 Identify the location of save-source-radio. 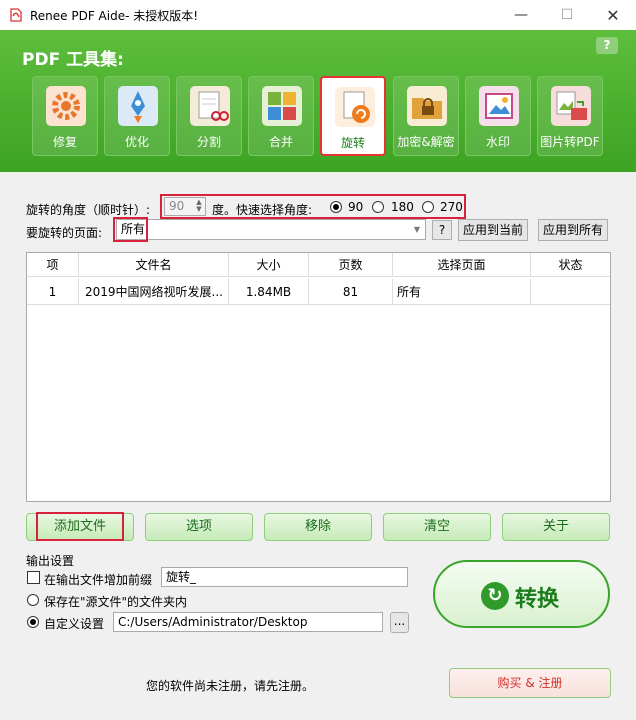
(33, 600).